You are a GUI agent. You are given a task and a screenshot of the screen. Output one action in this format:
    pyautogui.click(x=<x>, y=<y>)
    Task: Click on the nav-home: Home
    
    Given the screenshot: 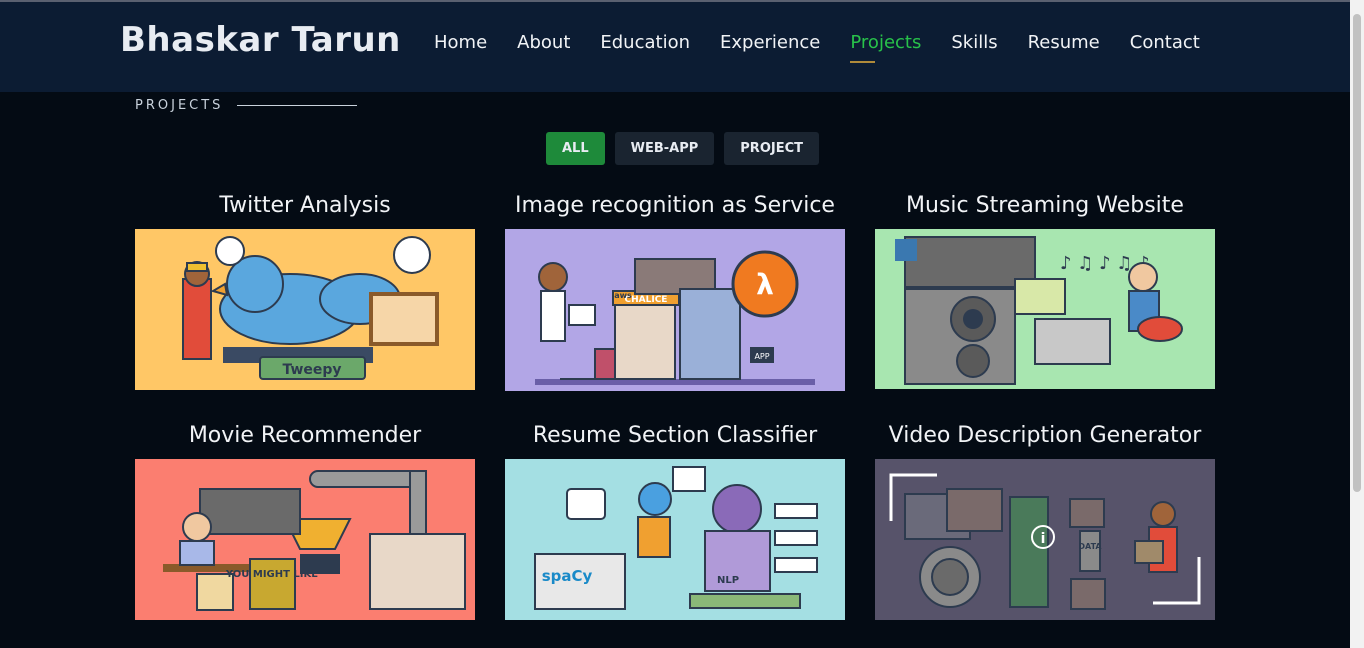 What is the action you would take?
    pyautogui.click(x=460, y=46)
    